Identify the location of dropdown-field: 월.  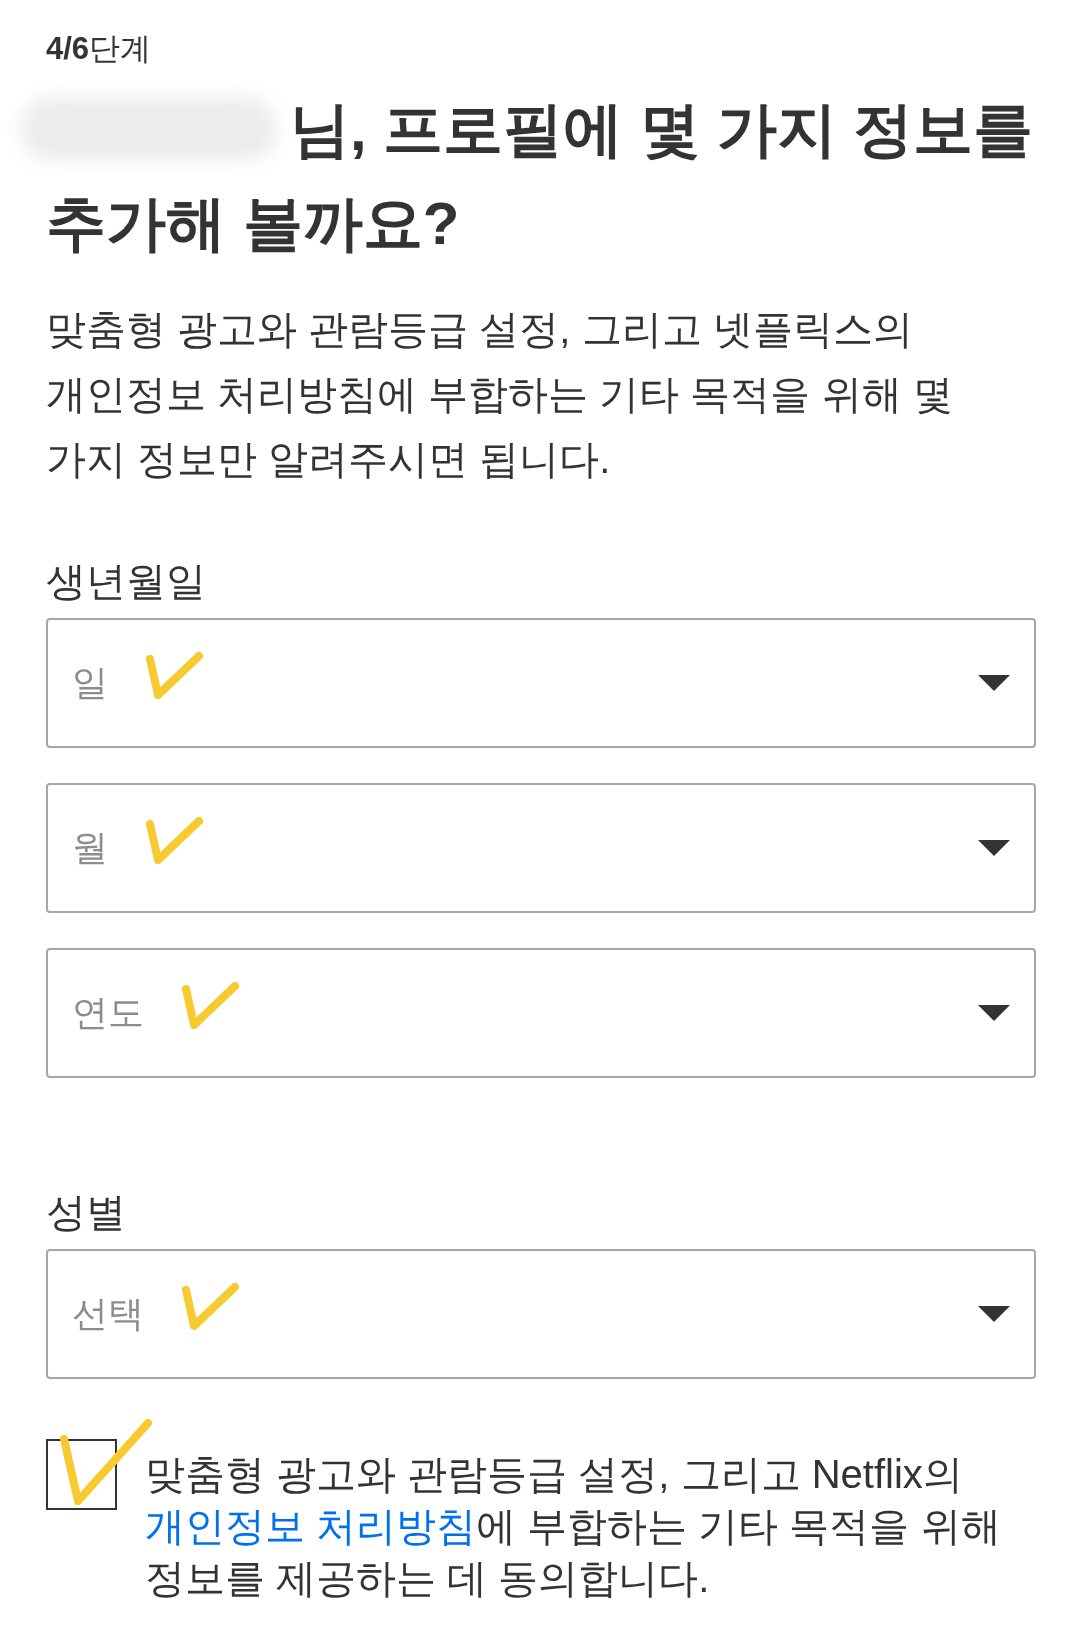
(541, 848).